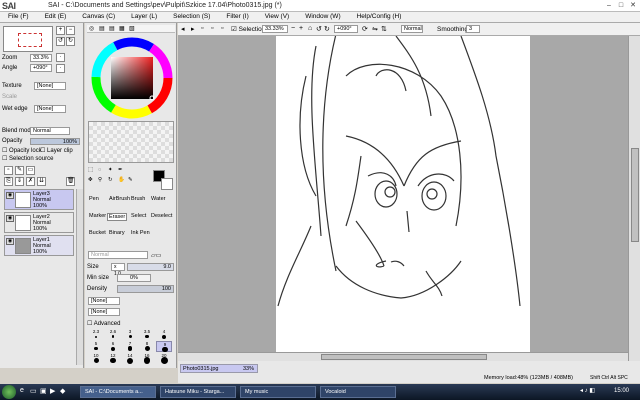  Describe the element at coordinates (50, 86) in the screenshot. I see `texture-select: [None]` at that location.